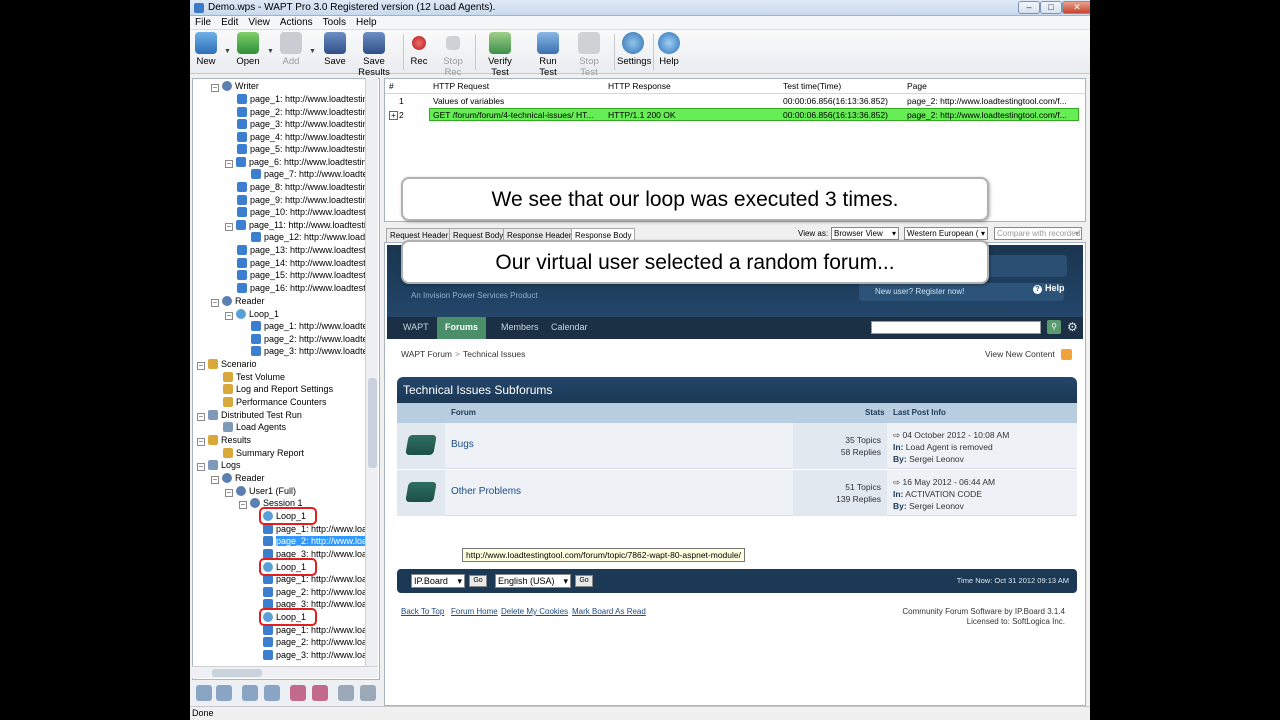  Describe the element at coordinates (305, 149) in the screenshot. I see `tree-node-page: page_5: http://www.loadtesting` at that location.